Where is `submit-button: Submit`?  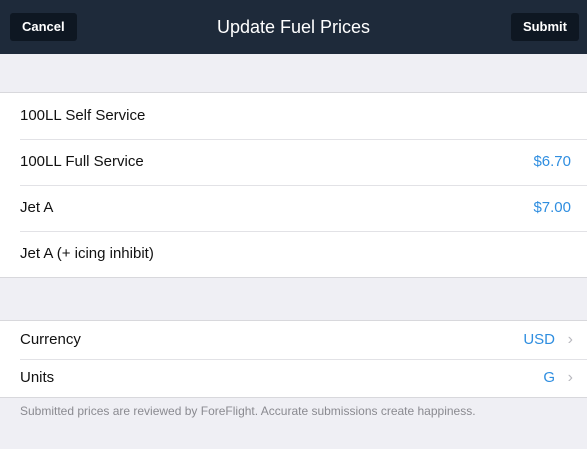 submit-button: Submit is located at coordinates (544, 27).